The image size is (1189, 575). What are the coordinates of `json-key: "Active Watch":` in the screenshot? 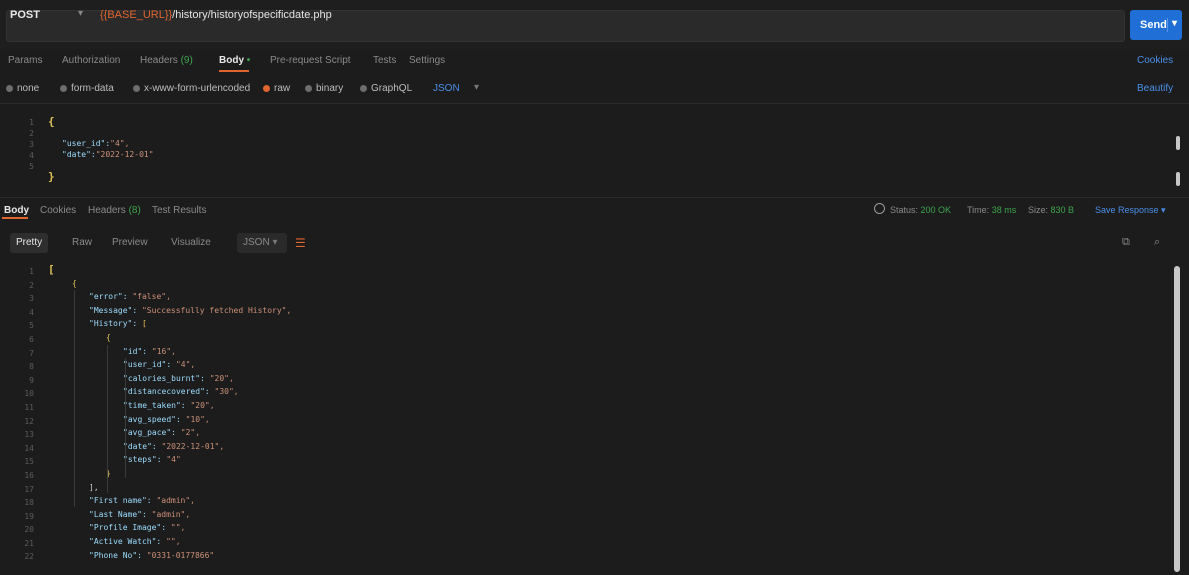 It's located at (128, 541).